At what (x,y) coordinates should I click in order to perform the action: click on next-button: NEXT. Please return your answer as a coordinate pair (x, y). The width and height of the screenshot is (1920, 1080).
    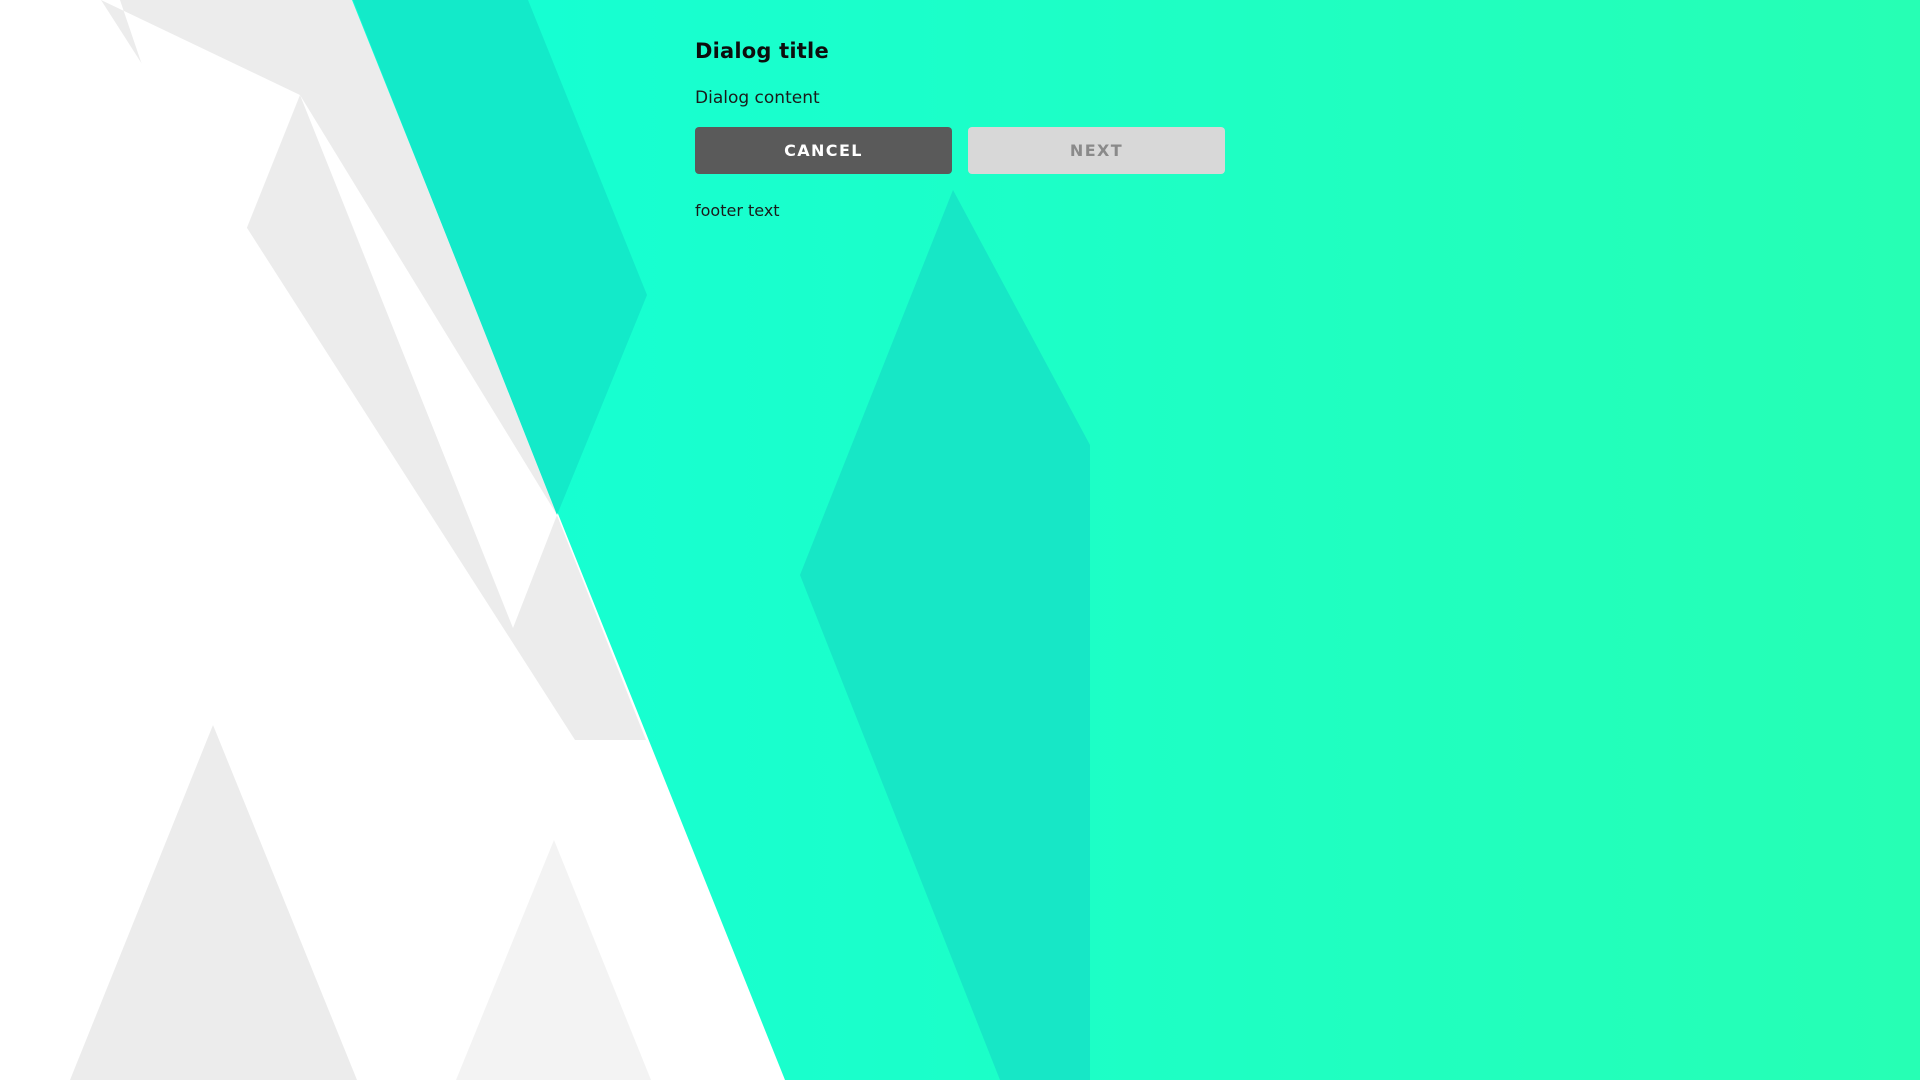
    Looking at the image, I should click on (1096, 150).